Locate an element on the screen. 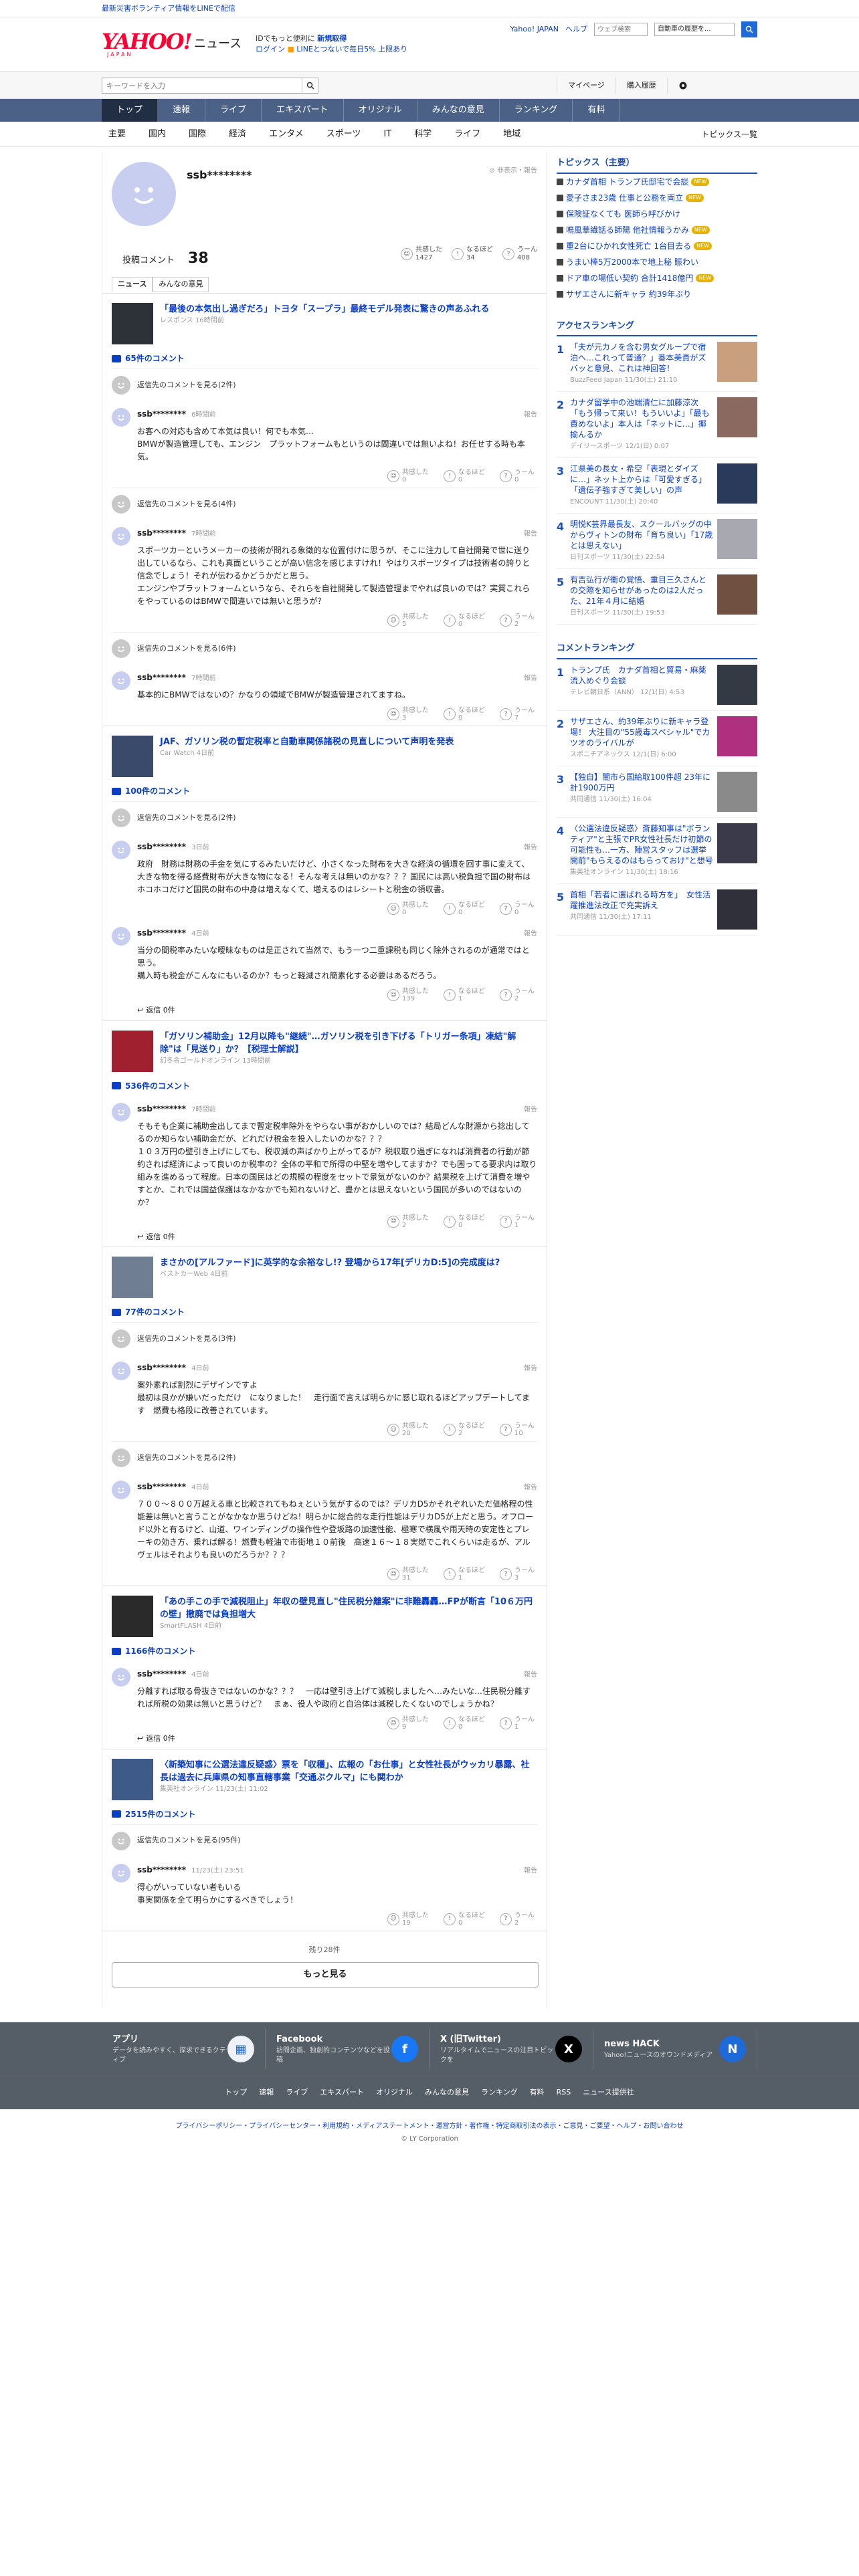  comment-count-link: 100件のコメント is located at coordinates (324, 791).